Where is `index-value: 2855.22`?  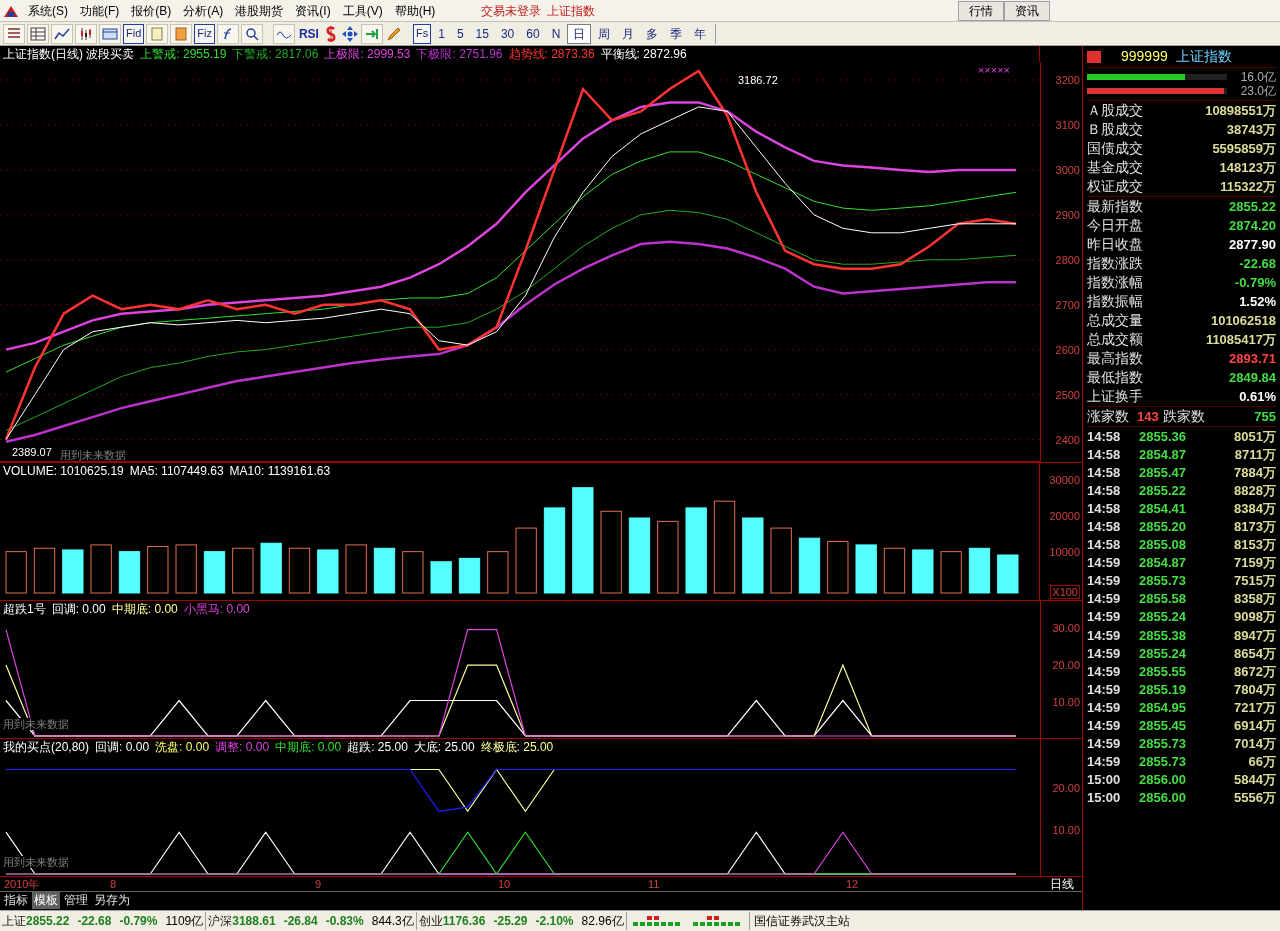 index-value: 2855.22 is located at coordinates (48, 921).